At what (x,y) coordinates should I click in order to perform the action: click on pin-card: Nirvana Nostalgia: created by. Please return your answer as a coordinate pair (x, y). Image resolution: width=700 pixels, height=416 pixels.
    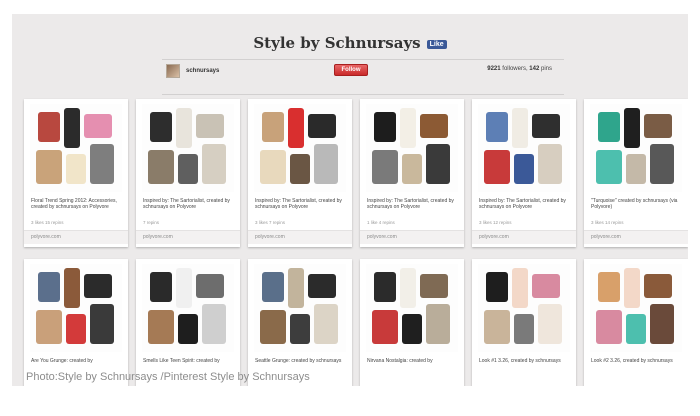
    Looking at the image, I should click on (412, 322).